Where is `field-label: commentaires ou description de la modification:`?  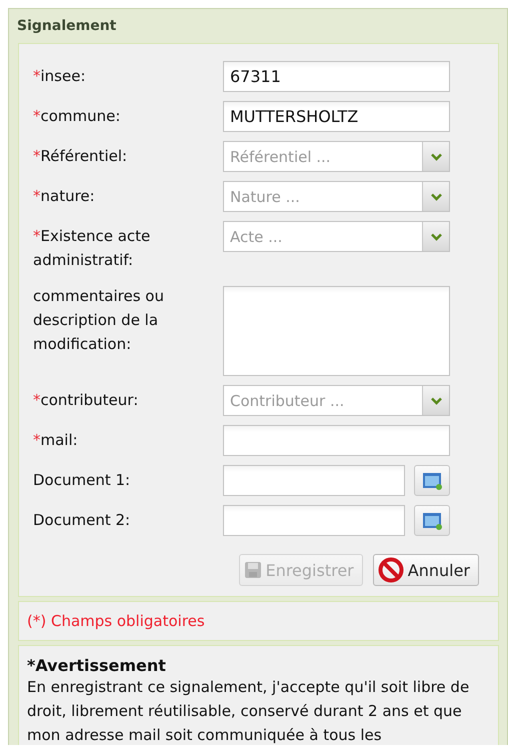
field-label: commentaires ou description de la modification: is located at coordinates (99, 320).